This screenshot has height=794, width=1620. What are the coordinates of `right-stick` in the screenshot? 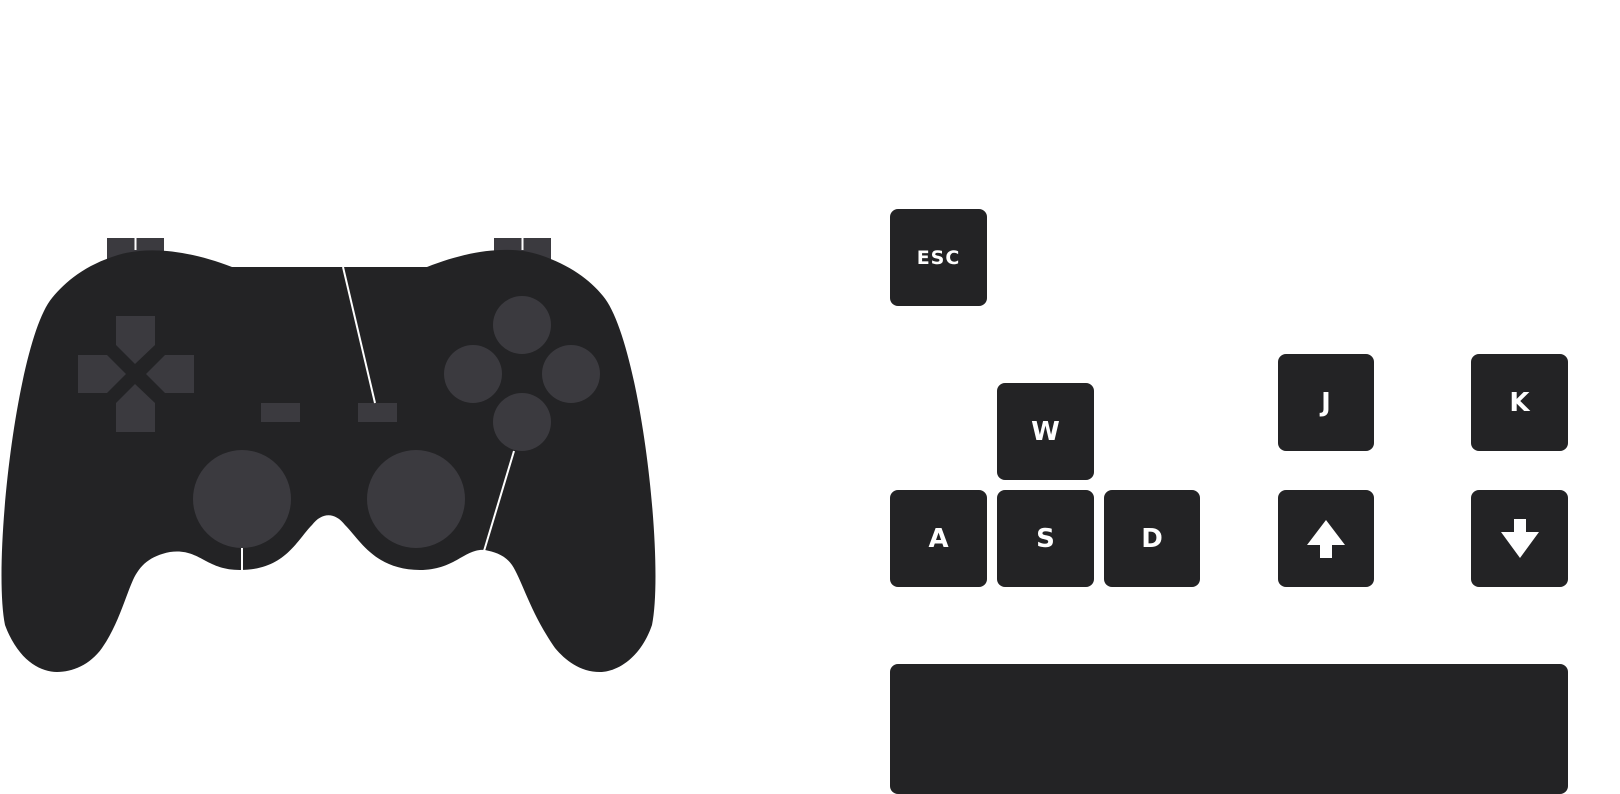 It's located at (416, 499).